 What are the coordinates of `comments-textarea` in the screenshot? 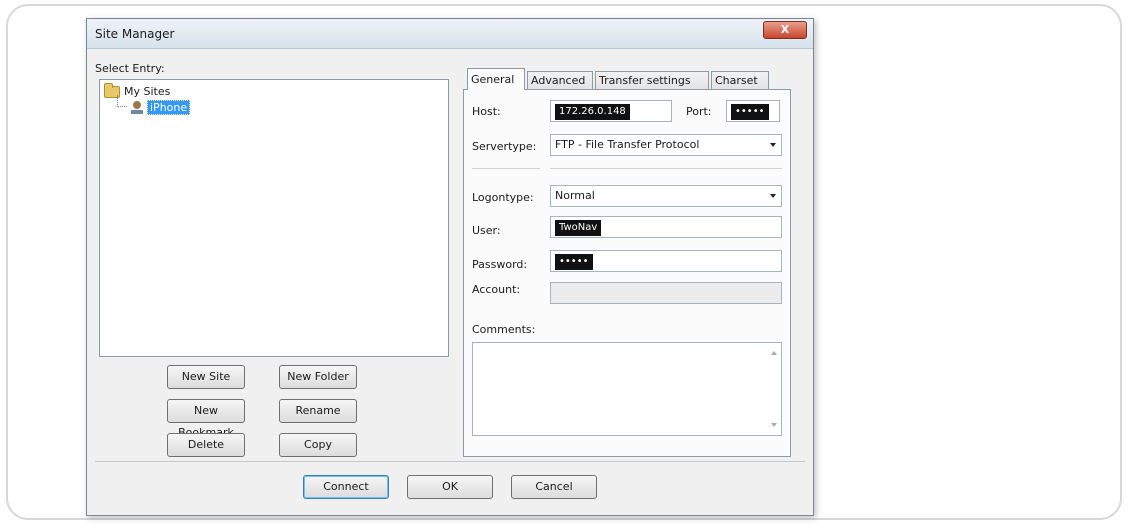 It's located at (627, 389).